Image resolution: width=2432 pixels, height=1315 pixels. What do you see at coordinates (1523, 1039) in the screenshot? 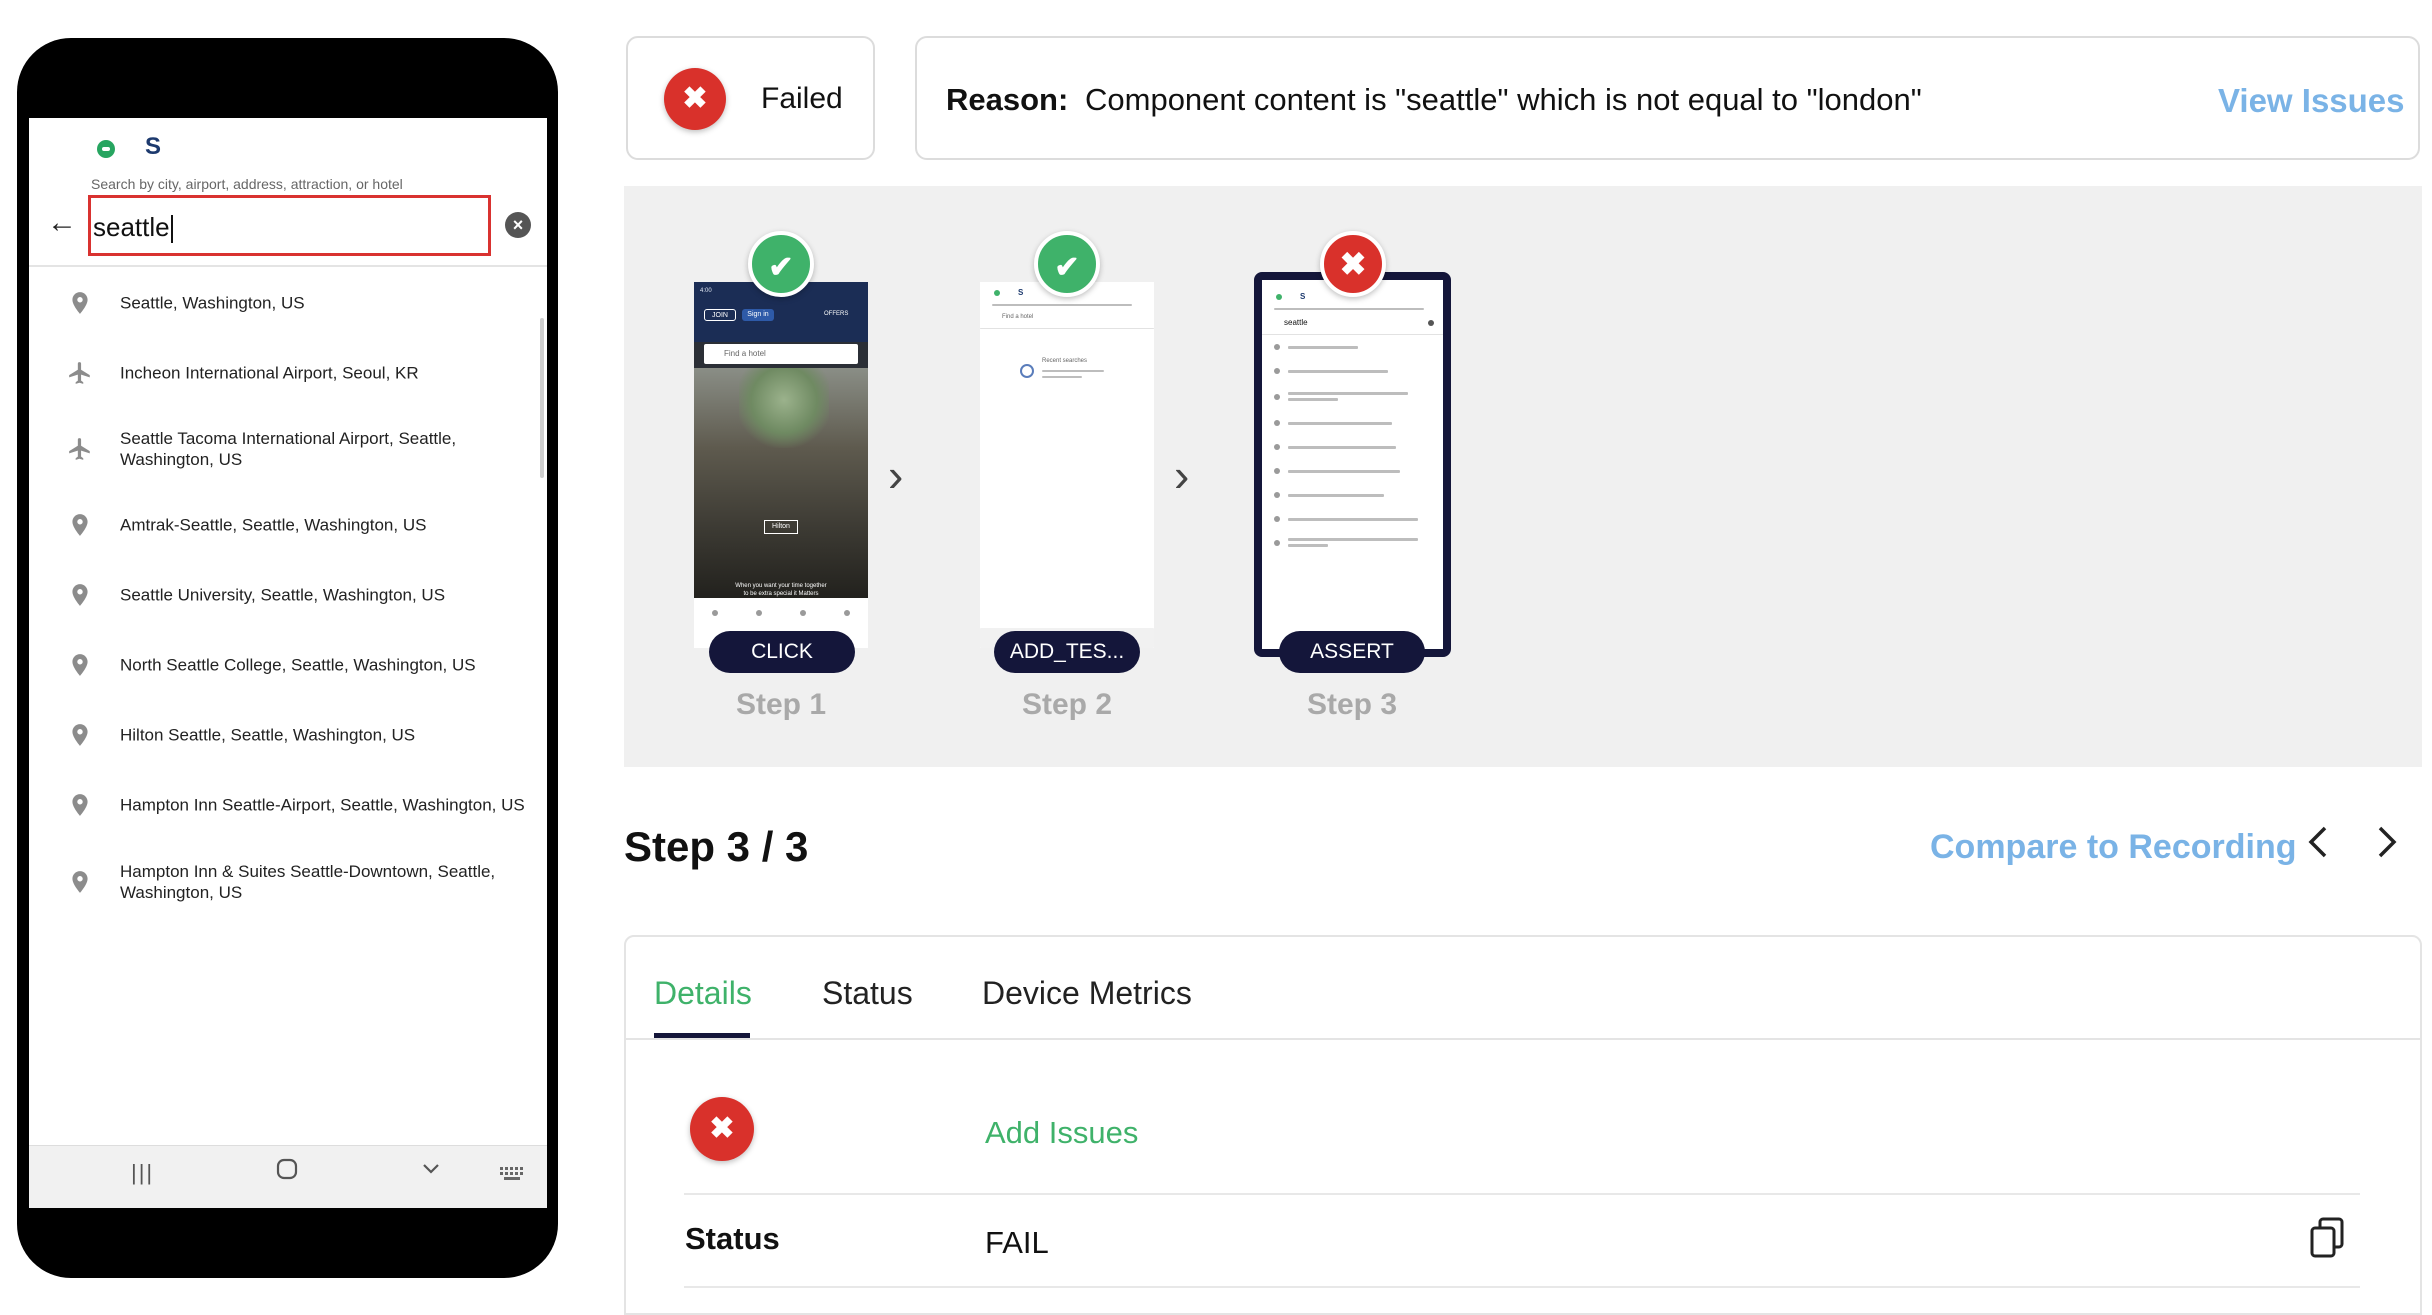
I see `tab-divider` at bounding box center [1523, 1039].